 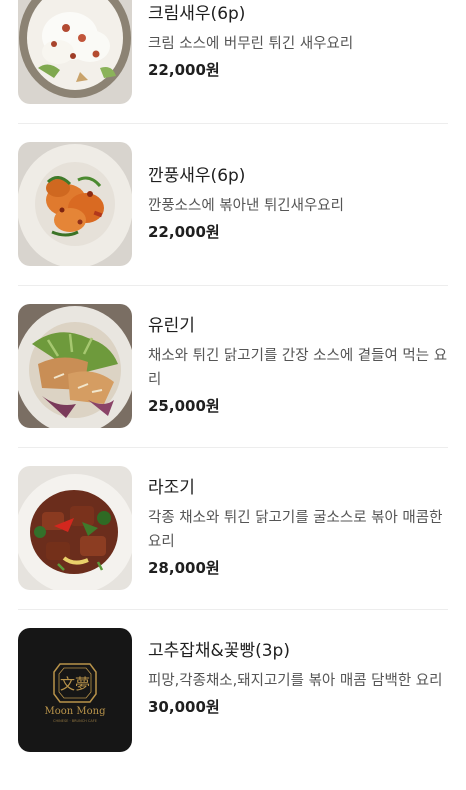 What do you see at coordinates (75, 52) in the screenshot?
I see `cream-shrimp-image` at bounding box center [75, 52].